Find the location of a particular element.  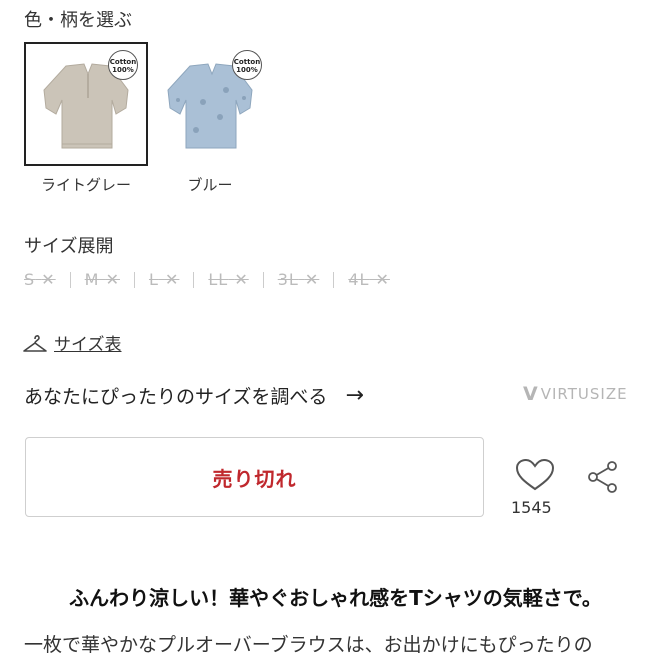

size-chart-label: サイズ表 is located at coordinates (88, 345).